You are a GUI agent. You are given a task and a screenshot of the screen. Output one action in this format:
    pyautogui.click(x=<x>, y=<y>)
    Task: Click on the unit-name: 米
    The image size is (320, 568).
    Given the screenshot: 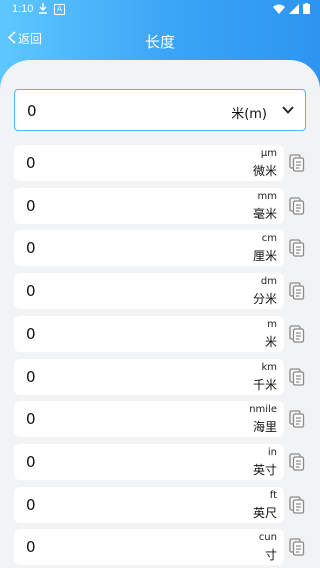 What is the action you would take?
    pyautogui.click(x=270, y=342)
    